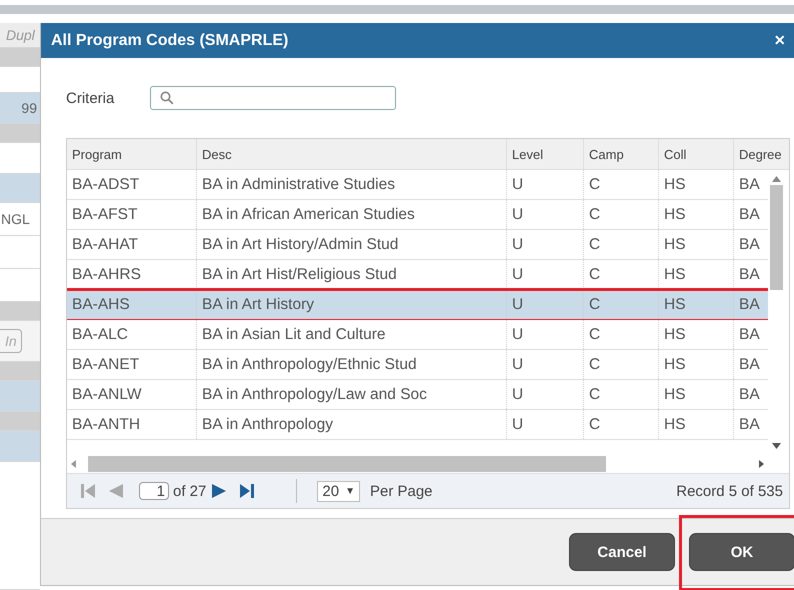  I want to click on close-button: ×, so click(779, 40).